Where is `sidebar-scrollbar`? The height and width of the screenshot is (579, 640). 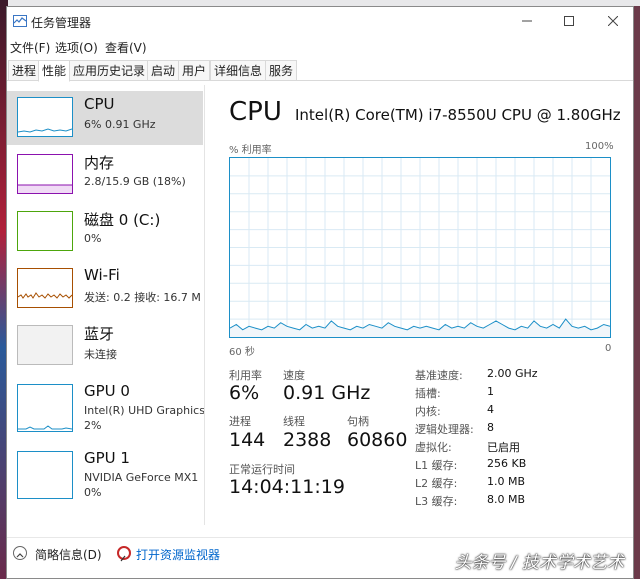 sidebar-scrollbar is located at coordinates (204, 305).